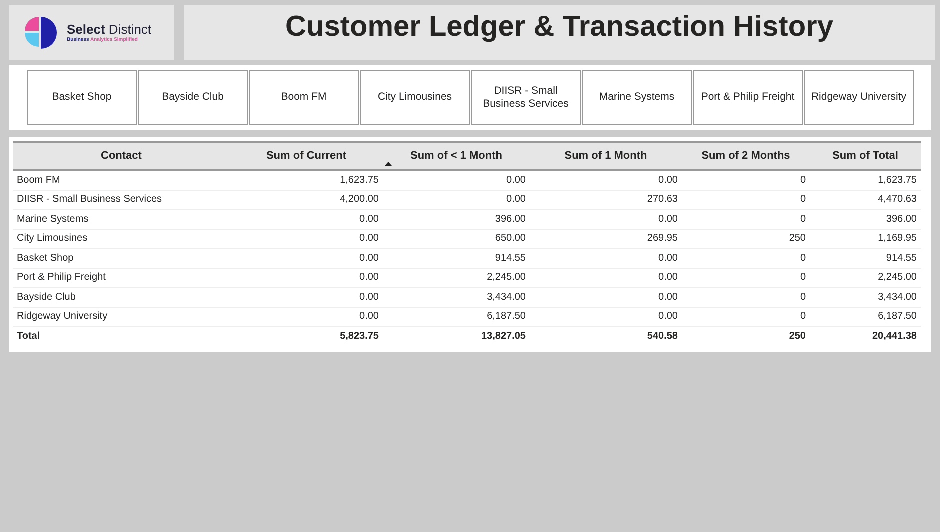 This screenshot has width=940, height=532. I want to click on table-cell: 250, so click(746, 238).